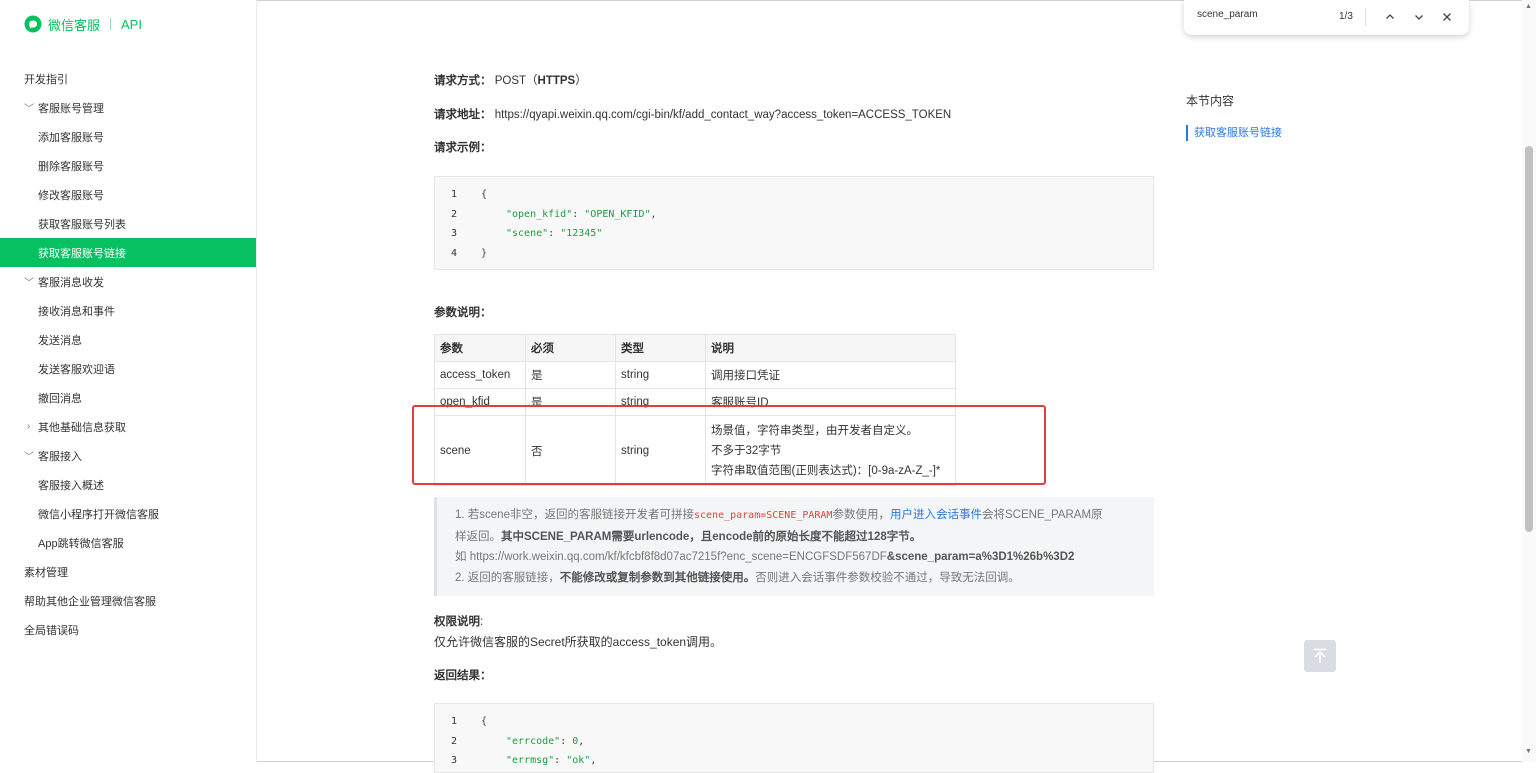 This screenshot has height=773, width=1536. Describe the element at coordinates (1326, 17) in the screenshot. I see `find-bar: 1/3` at that location.